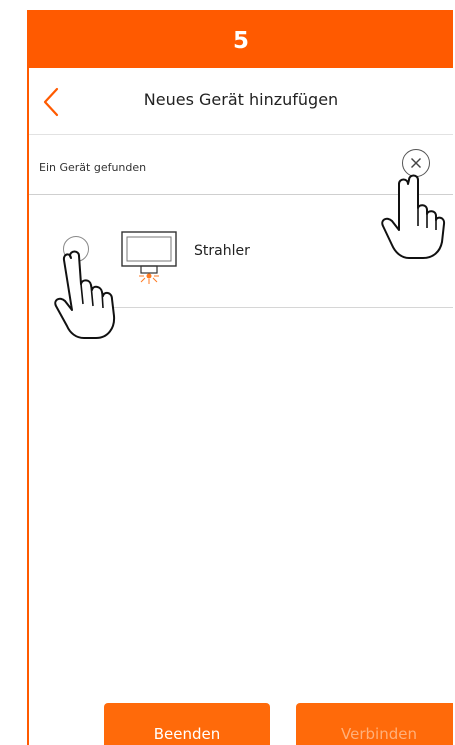  Describe the element at coordinates (374, 724) in the screenshot. I see `connect-button: Verbinden` at that location.